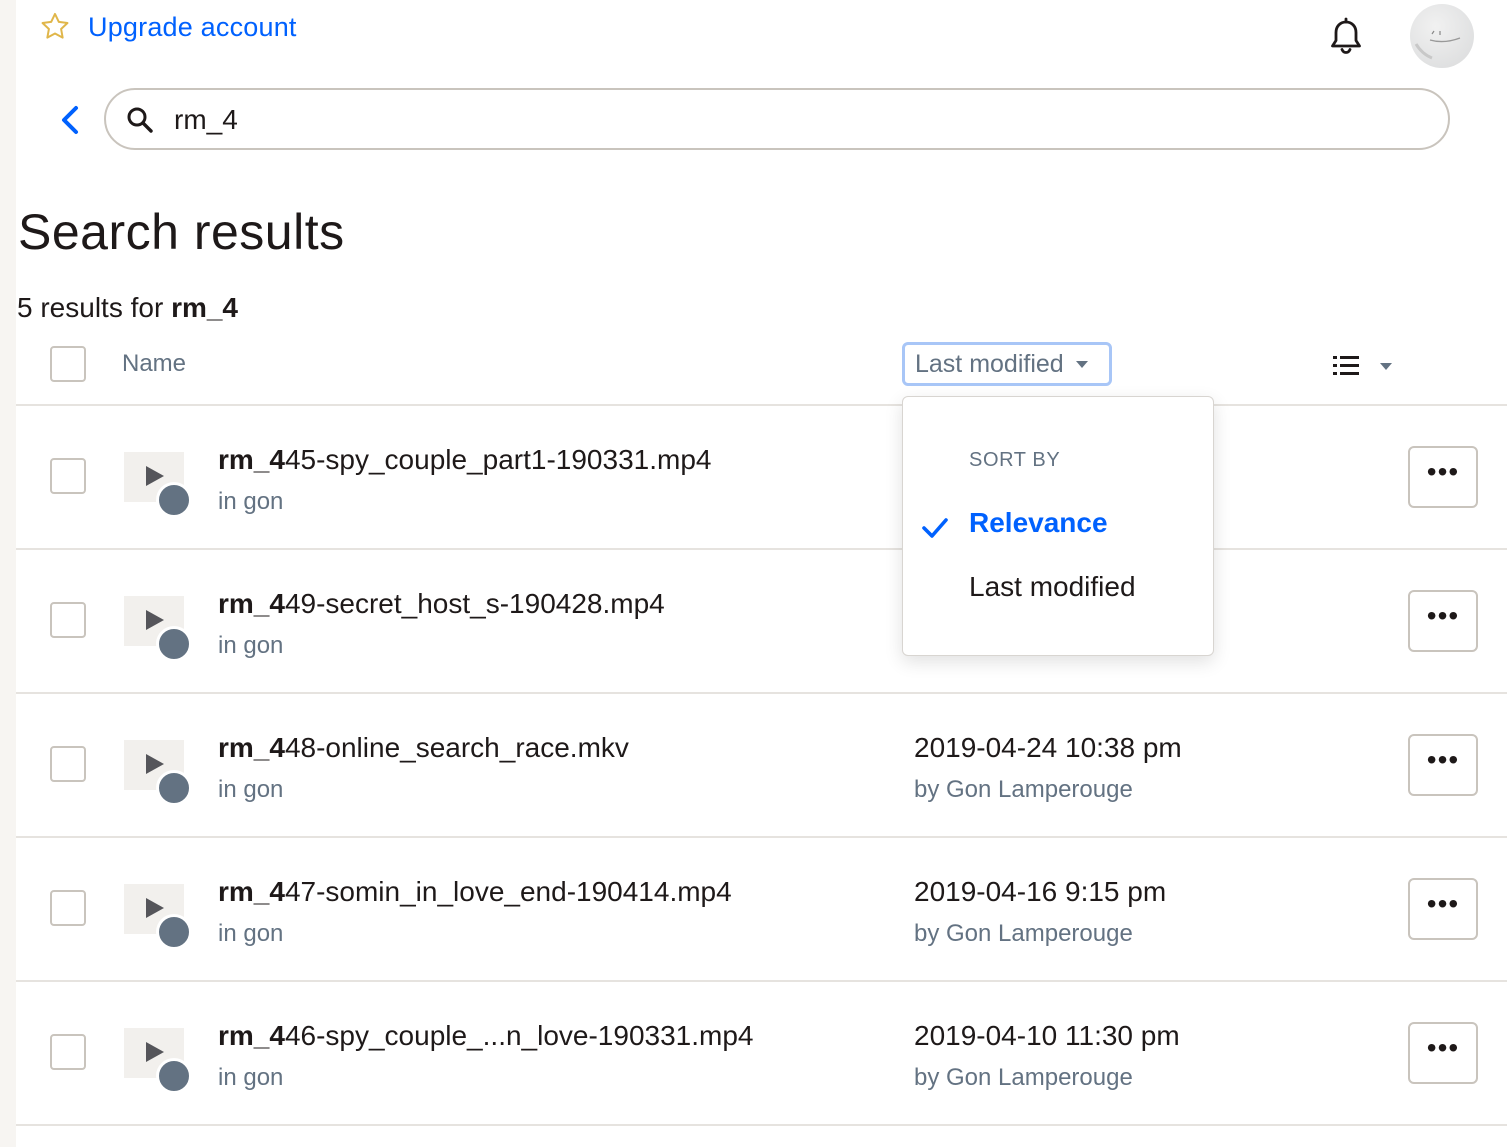 Image resolution: width=1507 pixels, height=1147 pixels. Describe the element at coordinates (456, 747) in the screenshot. I see `file-name-rest: 48-online_search_race.mkv` at that location.